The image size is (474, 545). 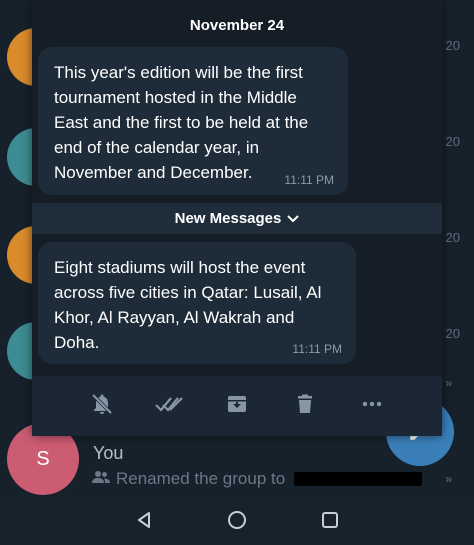 I want to click on system-nav-bar, so click(x=237, y=522).